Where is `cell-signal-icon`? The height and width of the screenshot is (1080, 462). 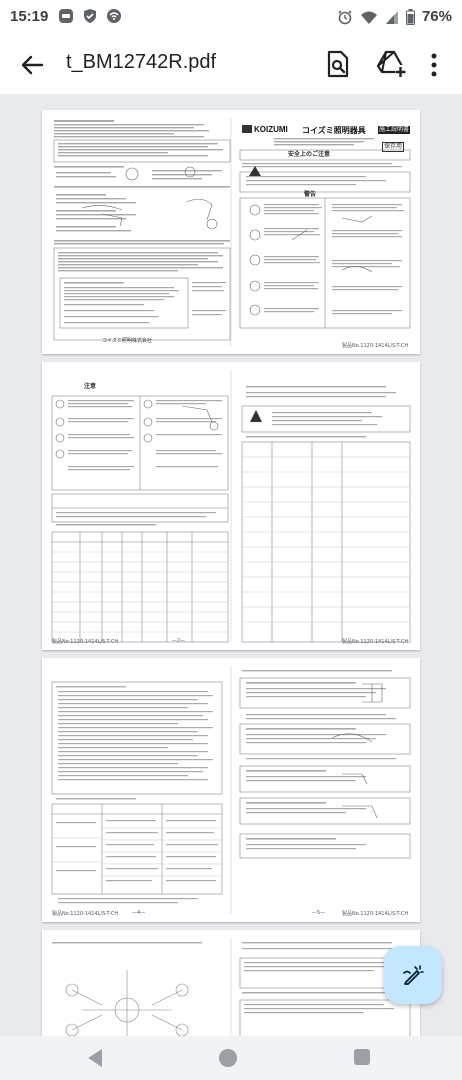
cell-signal-icon is located at coordinates (391, 17).